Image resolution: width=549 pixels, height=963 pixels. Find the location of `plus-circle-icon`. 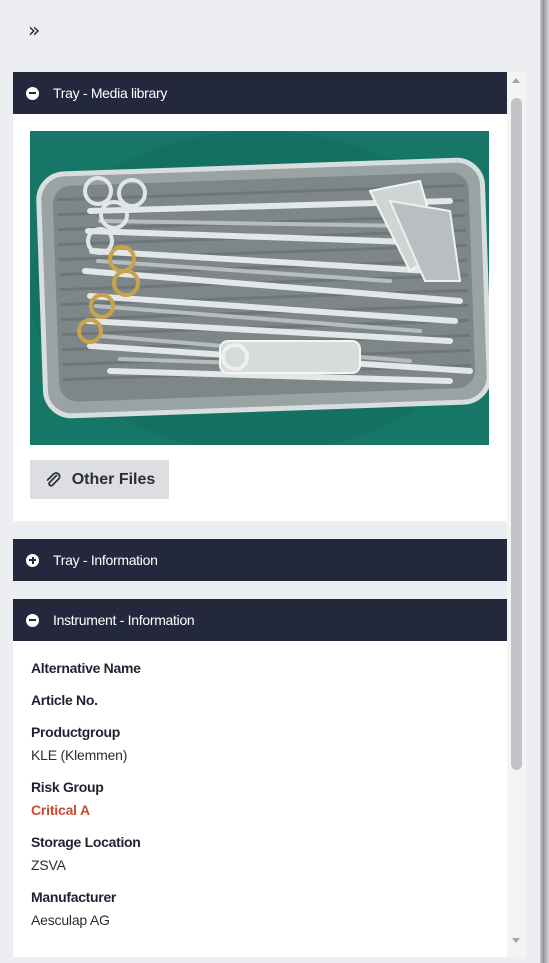

plus-circle-icon is located at coordinates (32, 560).